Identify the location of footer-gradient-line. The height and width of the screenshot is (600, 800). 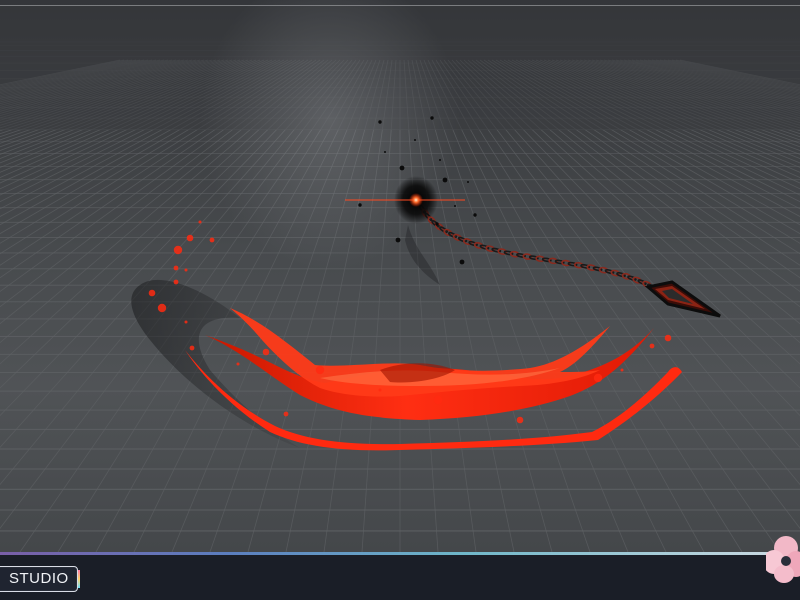
(385, 553).